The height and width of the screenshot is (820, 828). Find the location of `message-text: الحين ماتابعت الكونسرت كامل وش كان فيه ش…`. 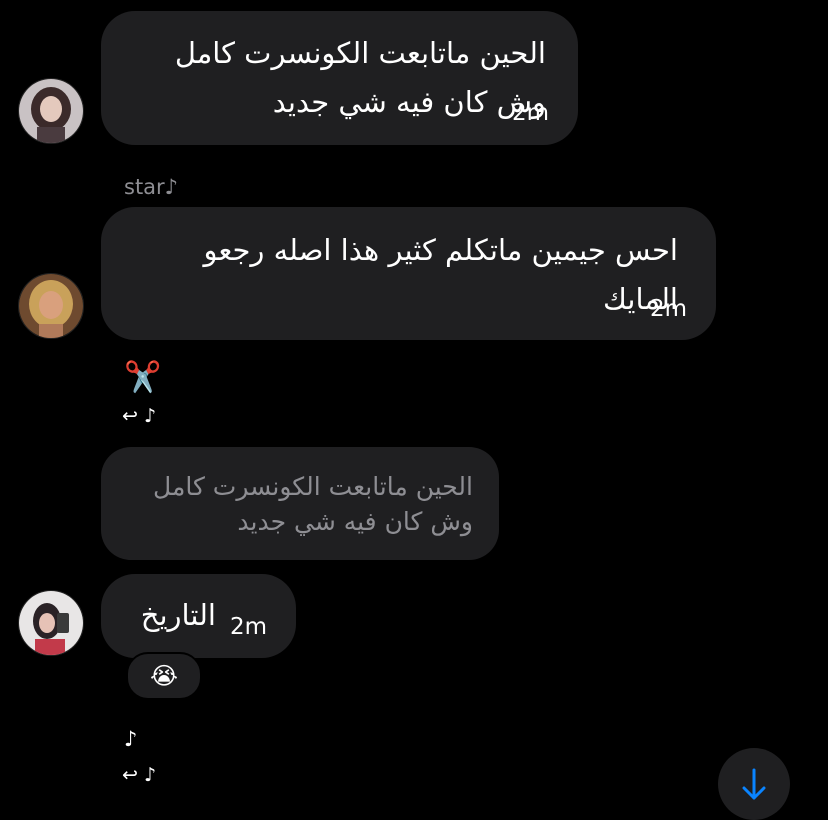

message-text: الحين ماتابعت الكونسرت كامل وش كان فيه ش… is located at coordinates (360, 78).